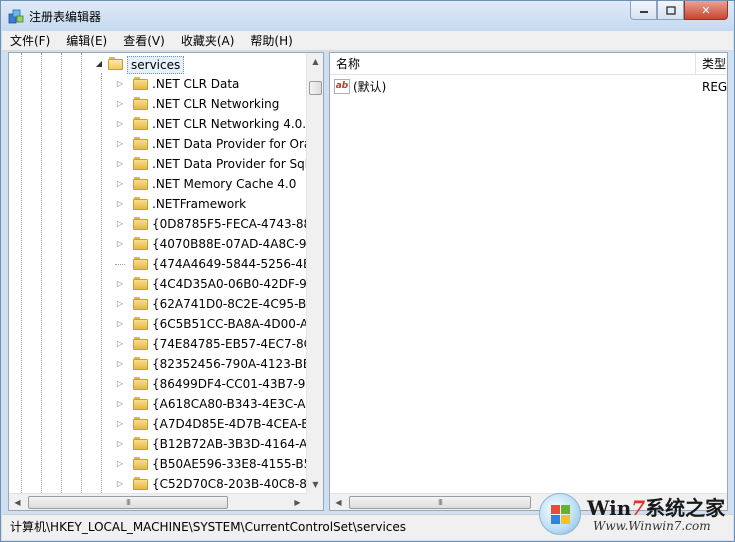  What do you see at coordinates (315, 88) in the screenshot?
I see `scroll-thumb` at bounding box center [315, 88].